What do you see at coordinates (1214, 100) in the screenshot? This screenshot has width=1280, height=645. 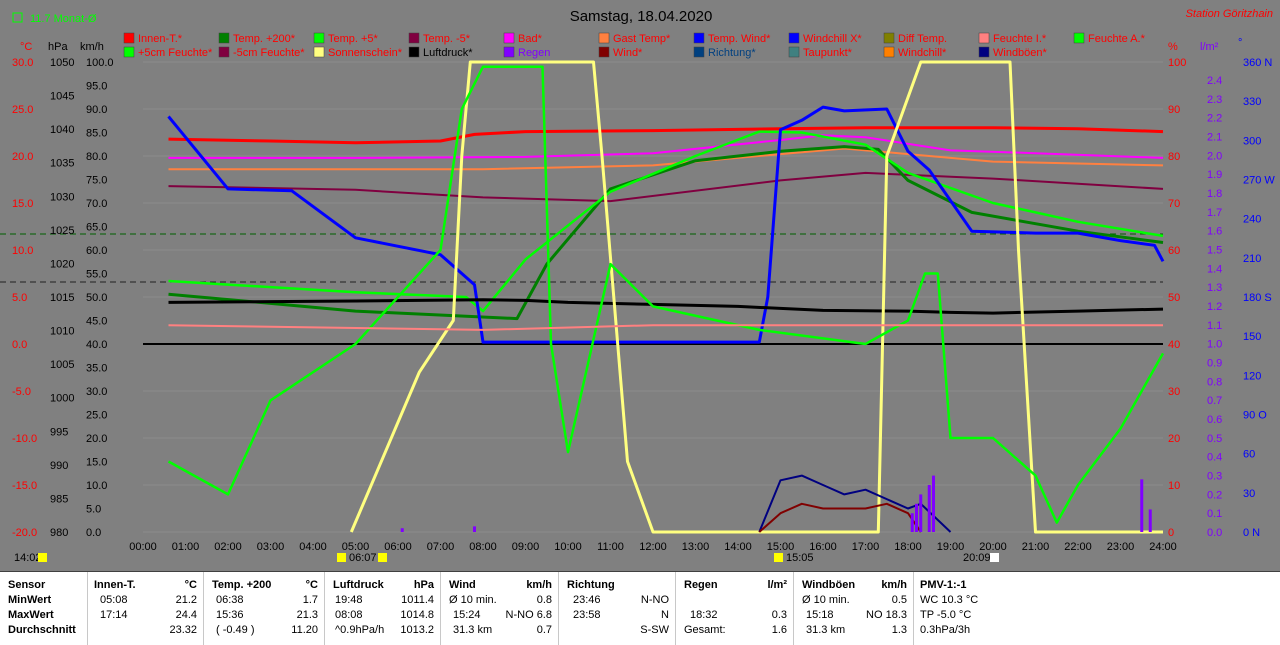 I see `y-tick-lm2: 2.3` at bounding box center [1214, 100].